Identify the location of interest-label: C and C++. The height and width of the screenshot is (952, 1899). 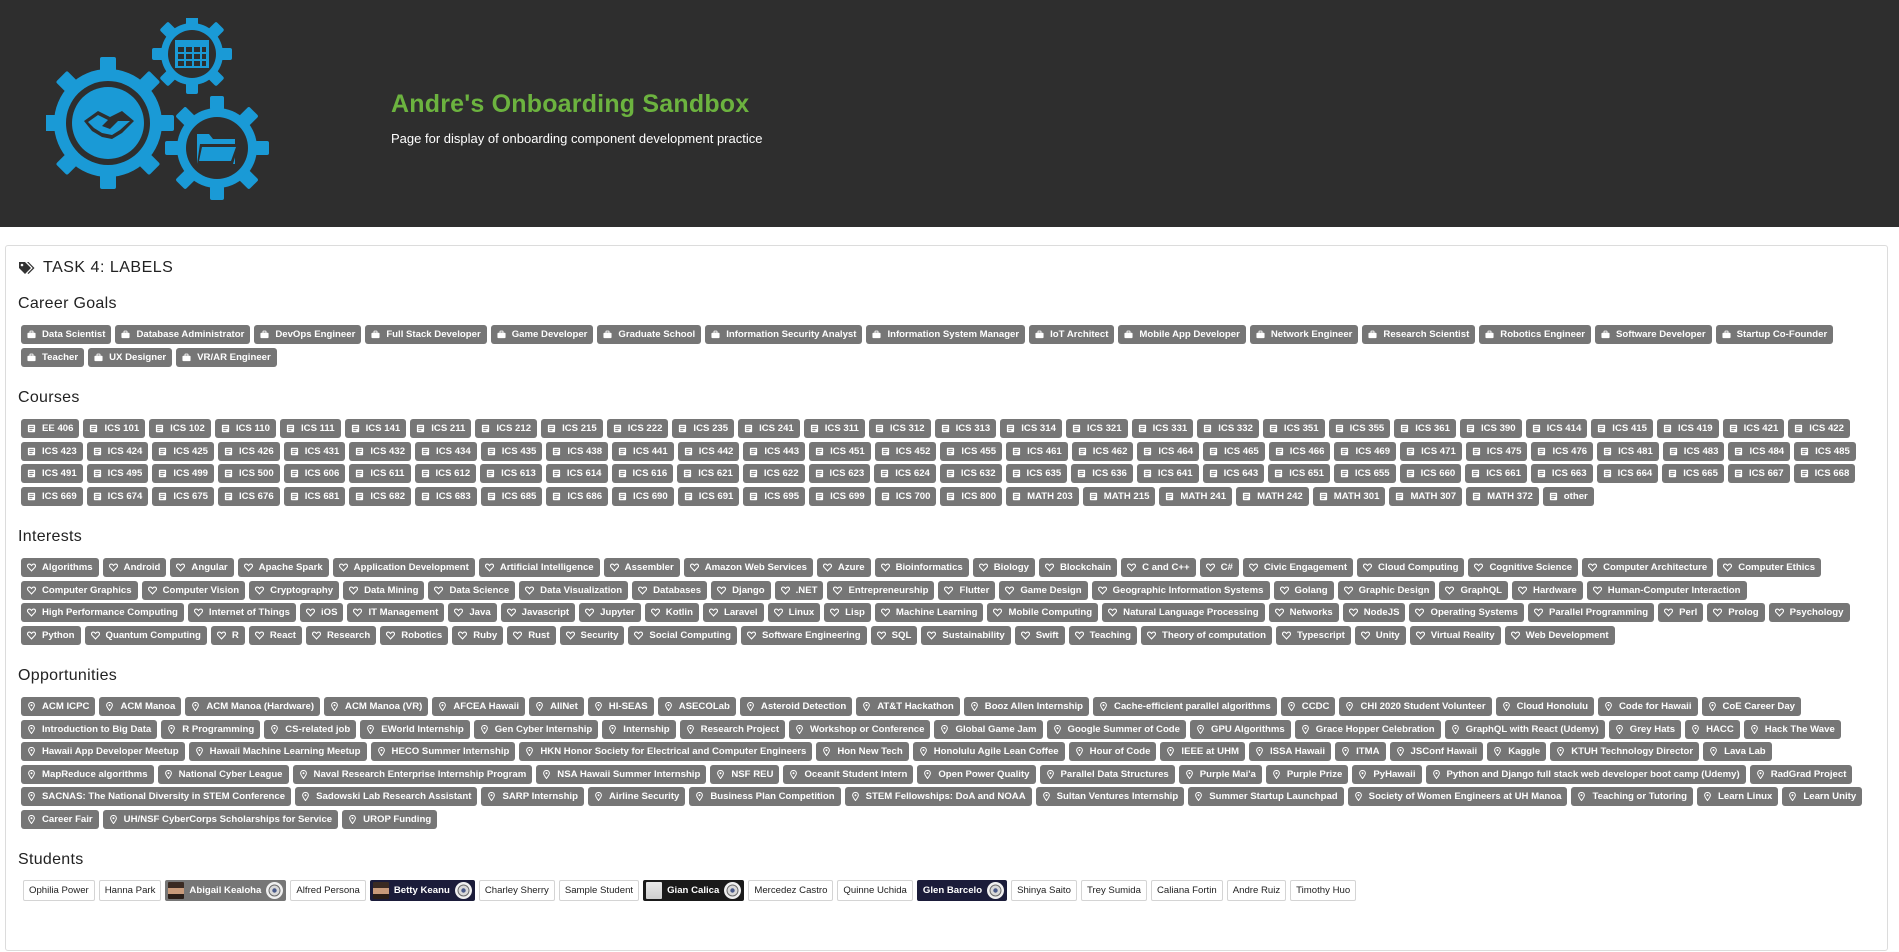
(1158, 567).